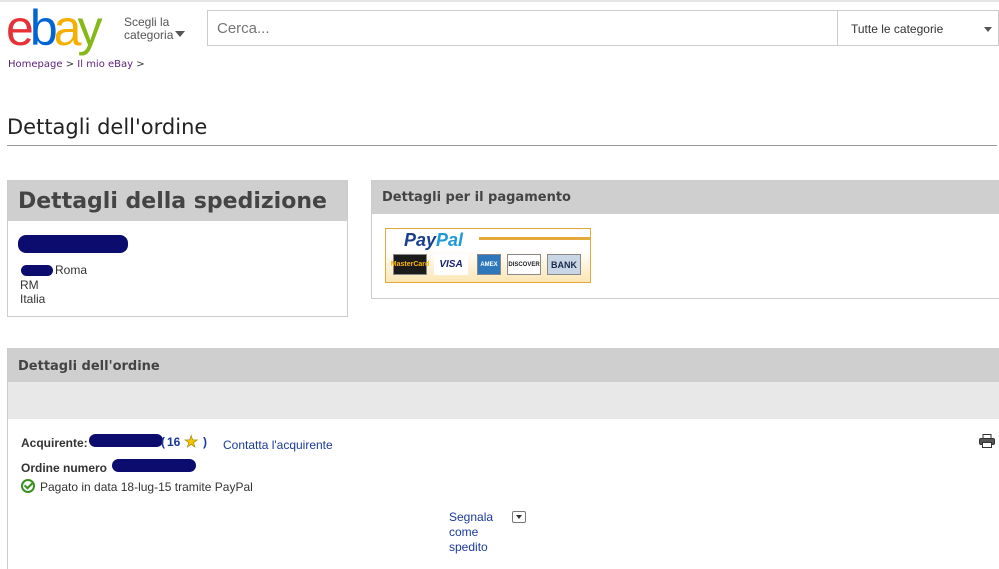 Image resolution: width=999 pixels, height=569 pixels. What do you see at coordinates (519, 517) in the screenshot?
I see `actions-dropdown-button` at bounding box center [519, 517].